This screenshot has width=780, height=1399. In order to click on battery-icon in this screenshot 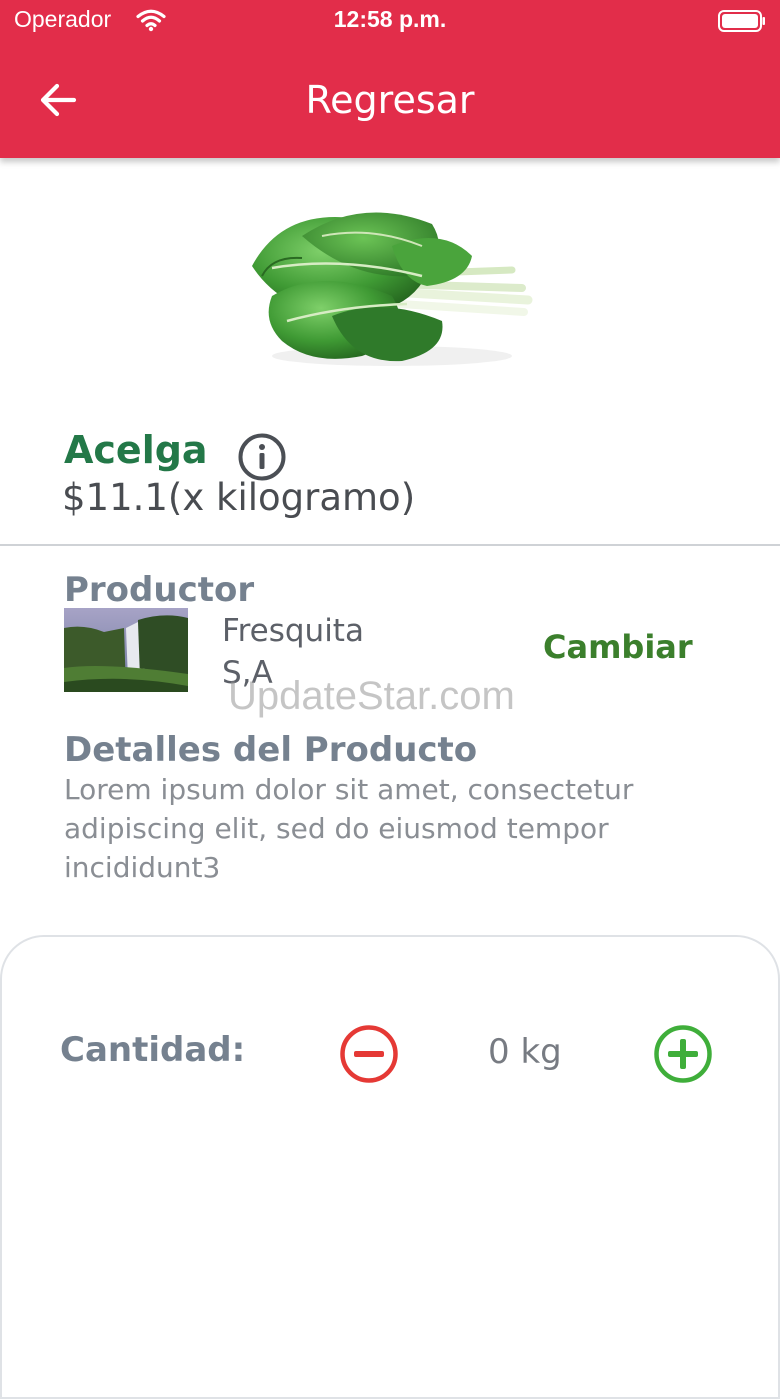, I will do `click(741, 21)`.